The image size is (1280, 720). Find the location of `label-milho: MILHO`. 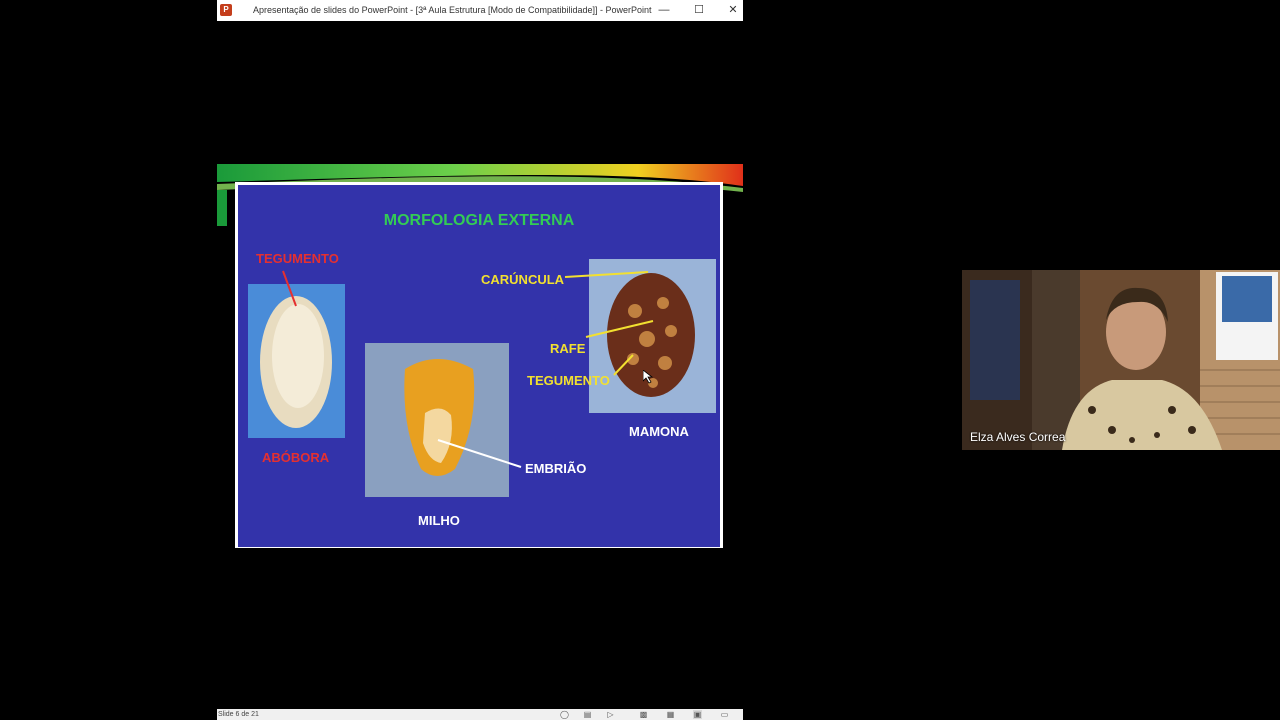

label-milho: MILHO is located at coordinates (439, 520).